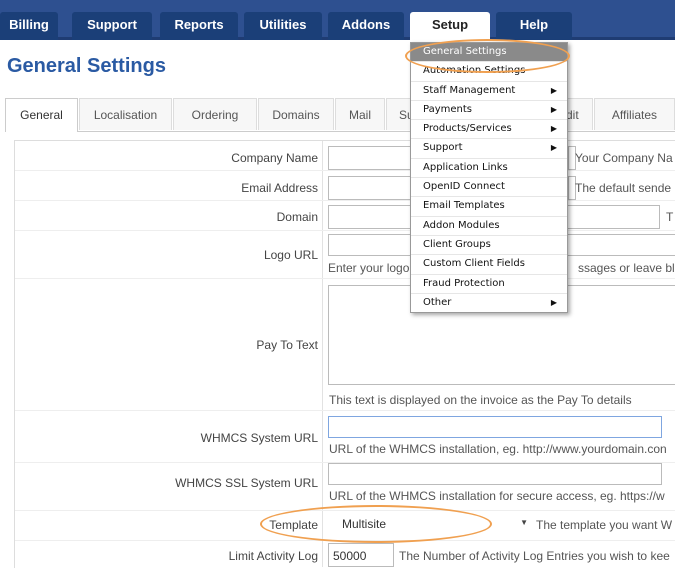  Describe the element at coordinates (464, 283) in the screenshot. I see `menu-item-label: Fraud Protection` at that location.